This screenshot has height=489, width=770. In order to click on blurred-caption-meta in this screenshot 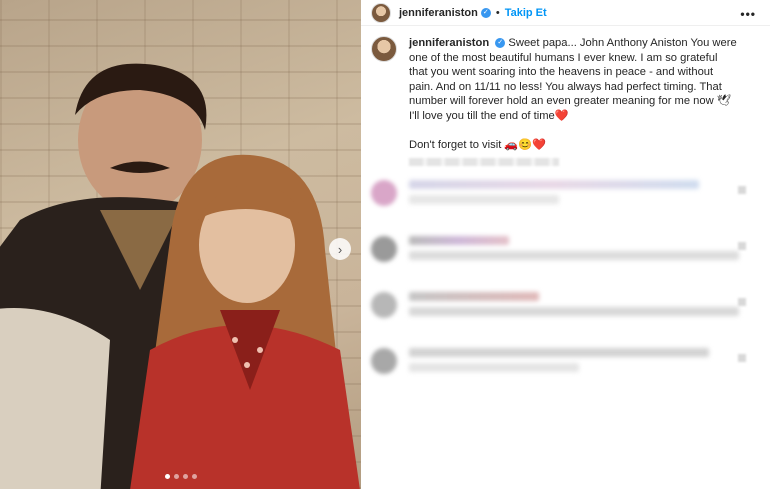, I will do `click(484, 162)`.